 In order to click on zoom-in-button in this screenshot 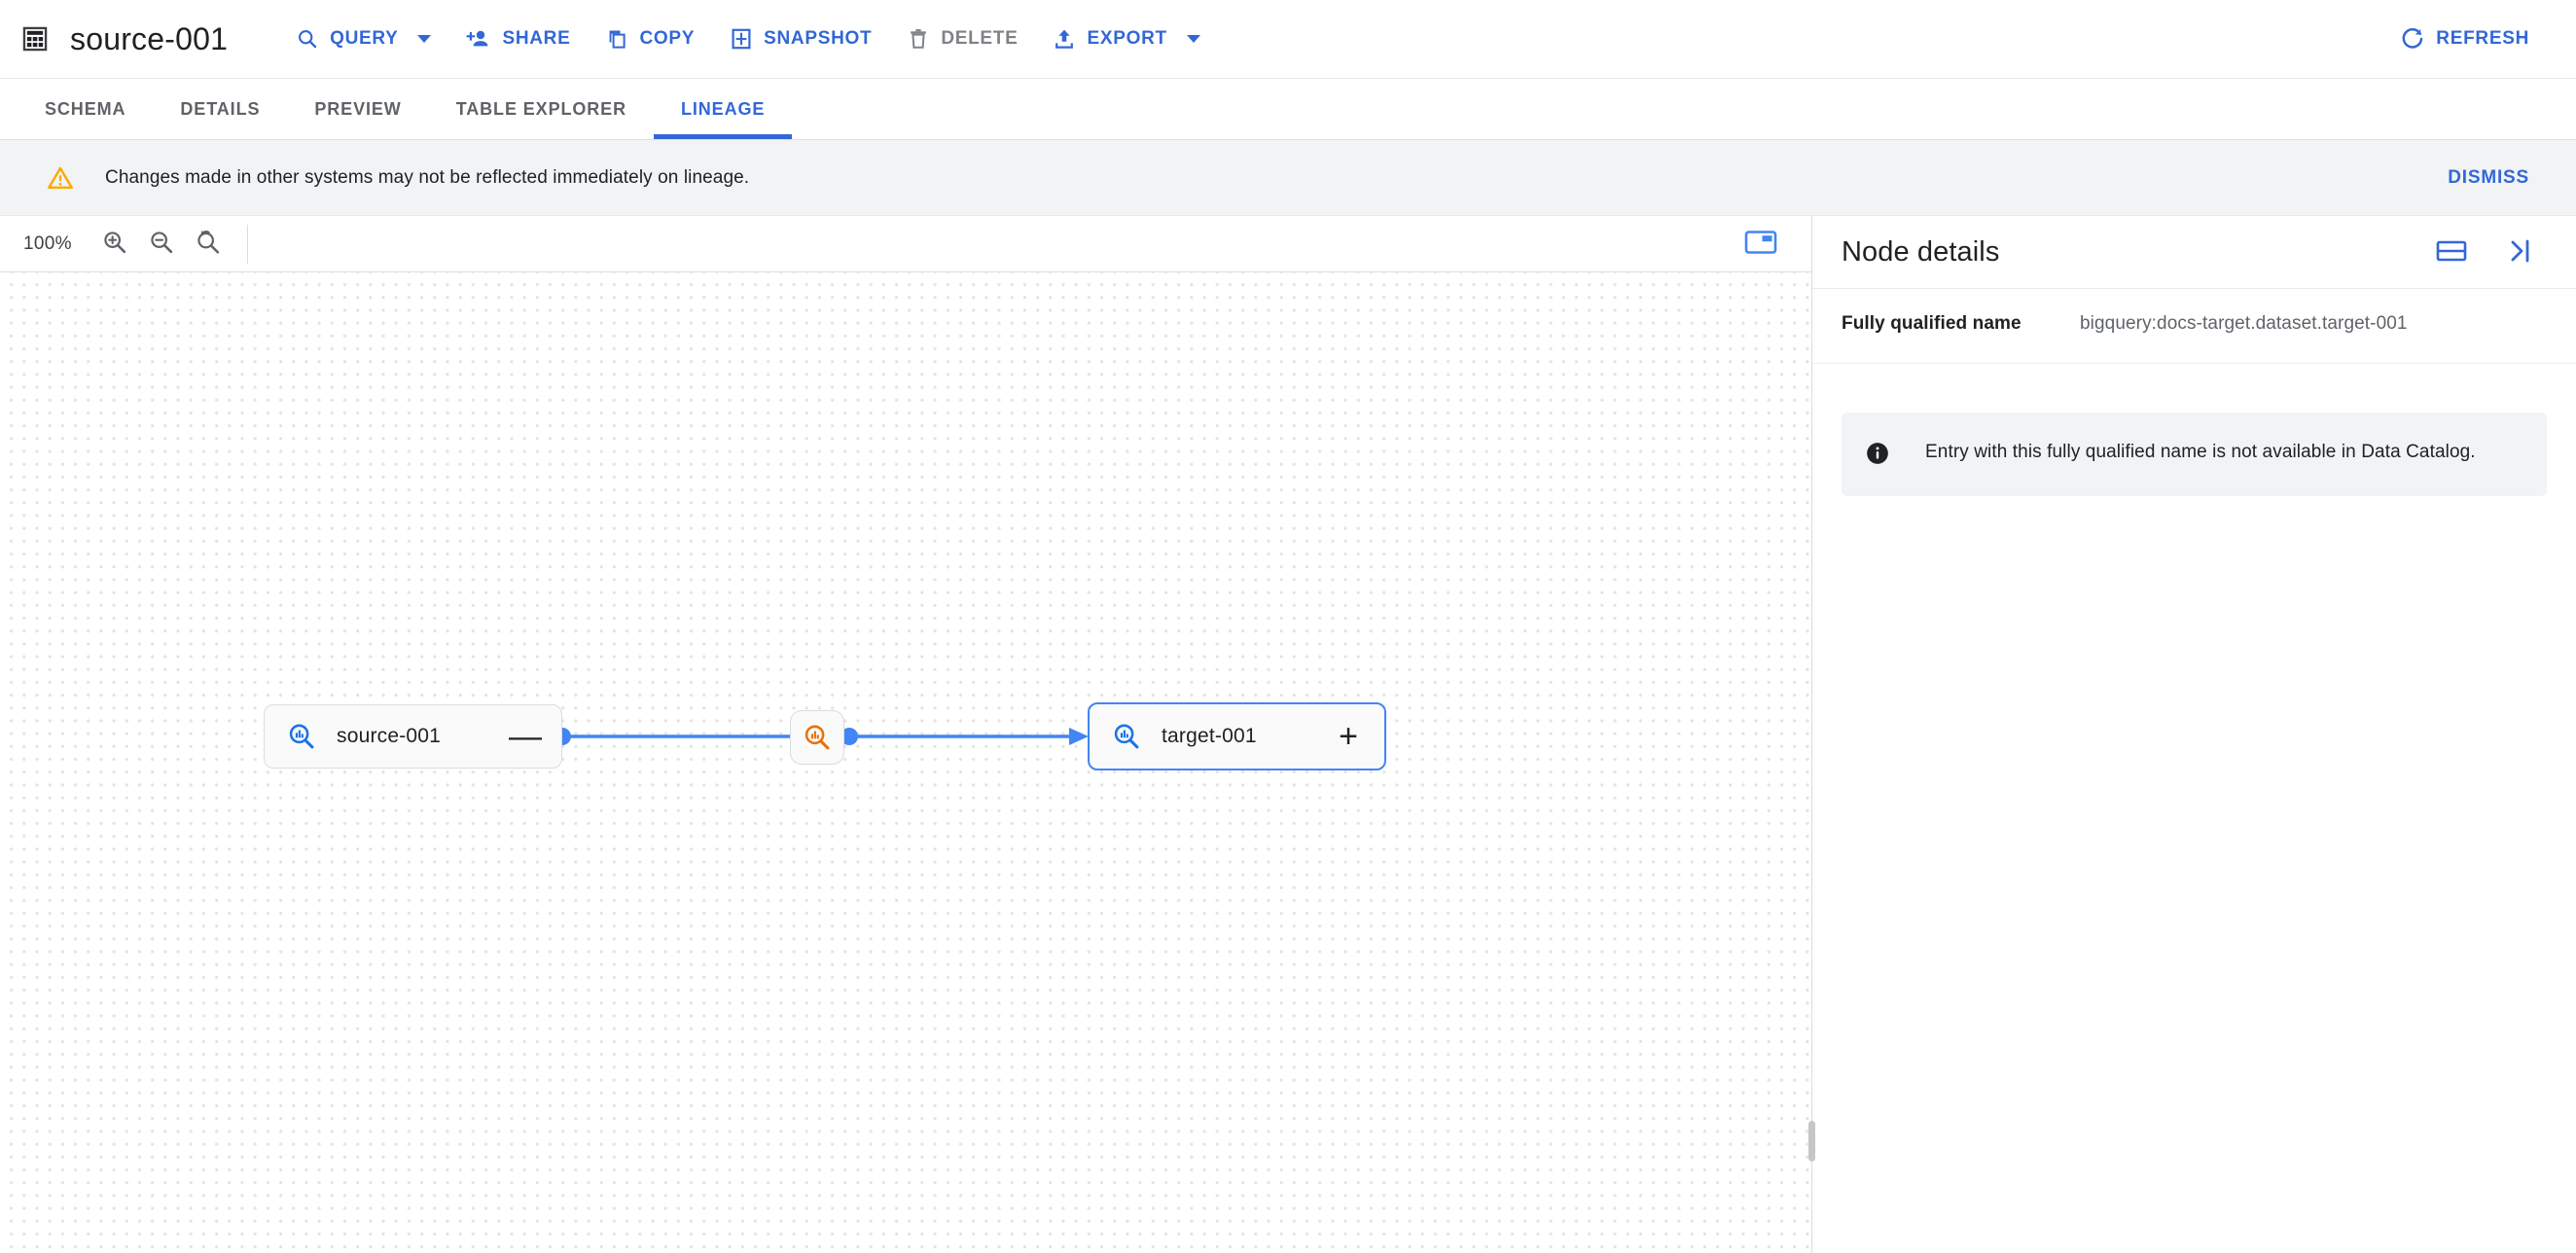, I will do `click(114, 244)`.